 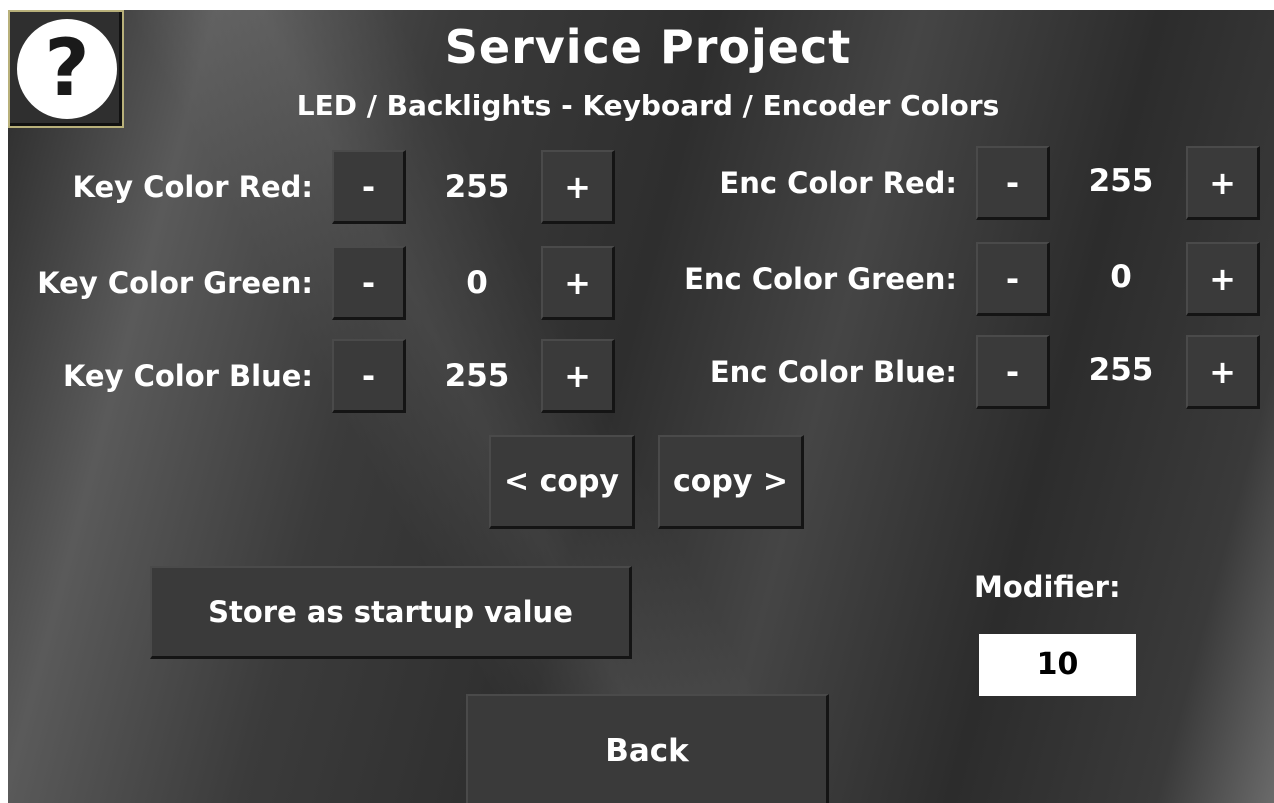 What do you see at coordinates (838, 183) in the screenshot?
I see `enc-red-label: Enc Color Red:` at bounding box center [838, 183].